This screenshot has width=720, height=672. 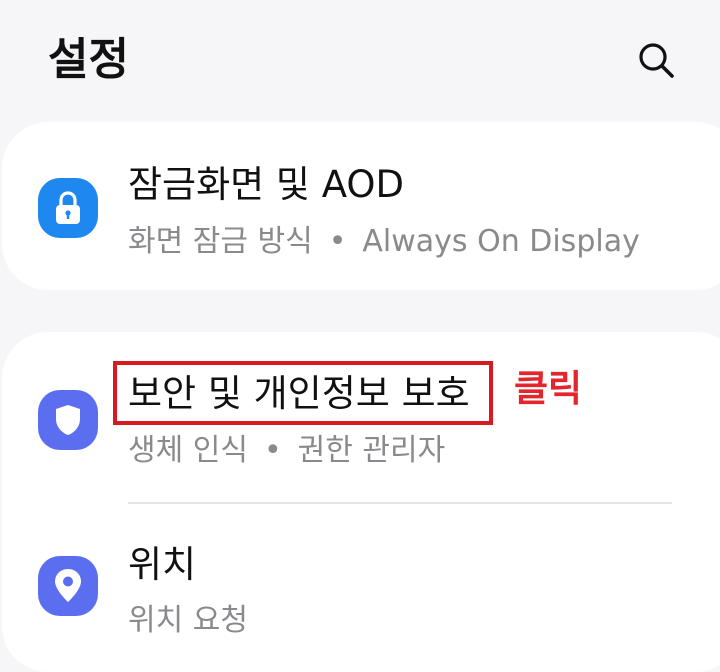 I want to click on security-icon-badge, so click(x=68, y=420).